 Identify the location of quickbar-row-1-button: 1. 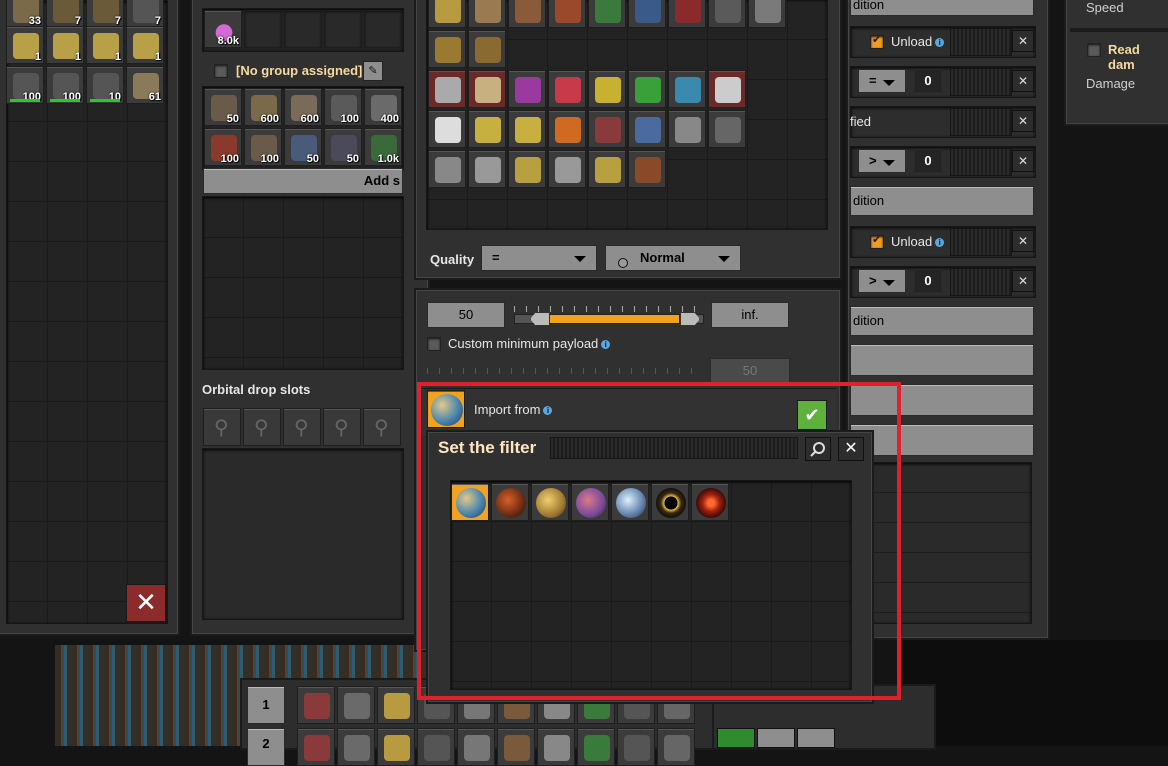
(266, 705).